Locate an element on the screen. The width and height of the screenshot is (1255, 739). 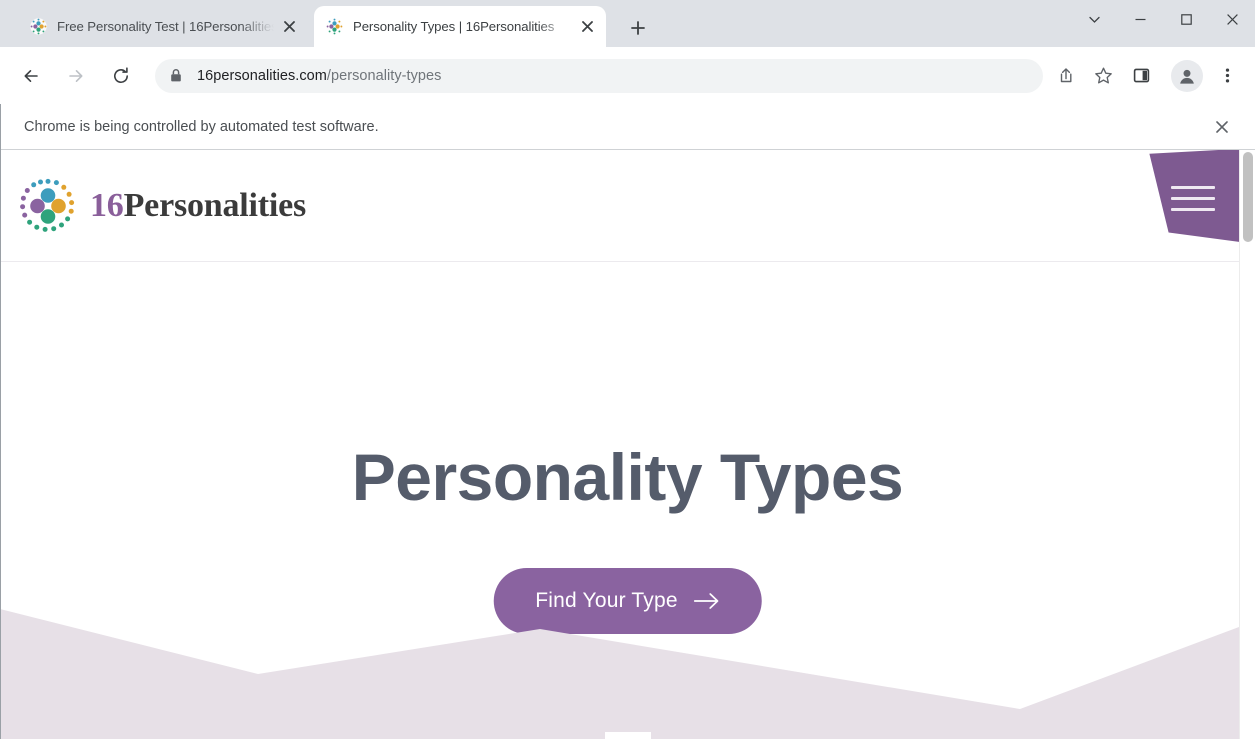
browser-toolbar: 16personalities.com/personality-types is located at coordinates (627, 75).